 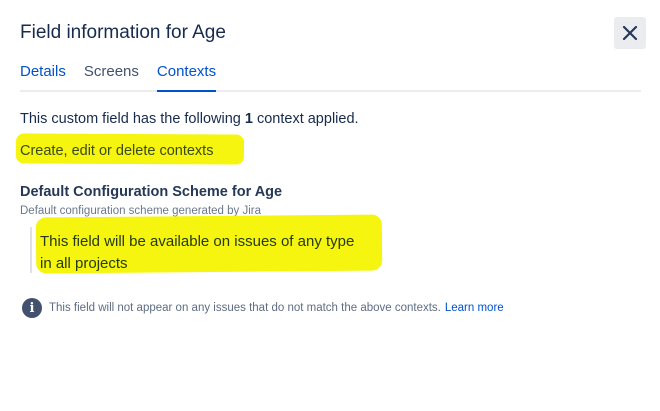 I want to click on close-button, so click(x=630, y=33).